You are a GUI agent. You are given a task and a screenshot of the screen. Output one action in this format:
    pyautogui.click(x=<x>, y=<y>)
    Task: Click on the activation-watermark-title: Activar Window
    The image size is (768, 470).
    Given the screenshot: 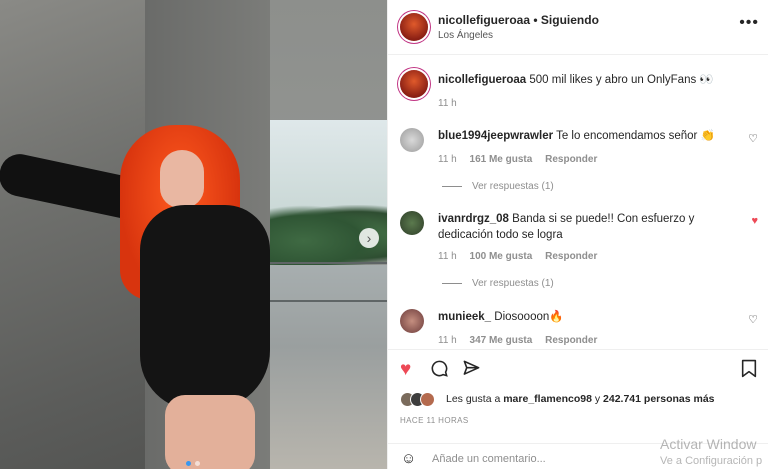 What is the action you would take?
    pyautogui.click(x=708, y=444)
    